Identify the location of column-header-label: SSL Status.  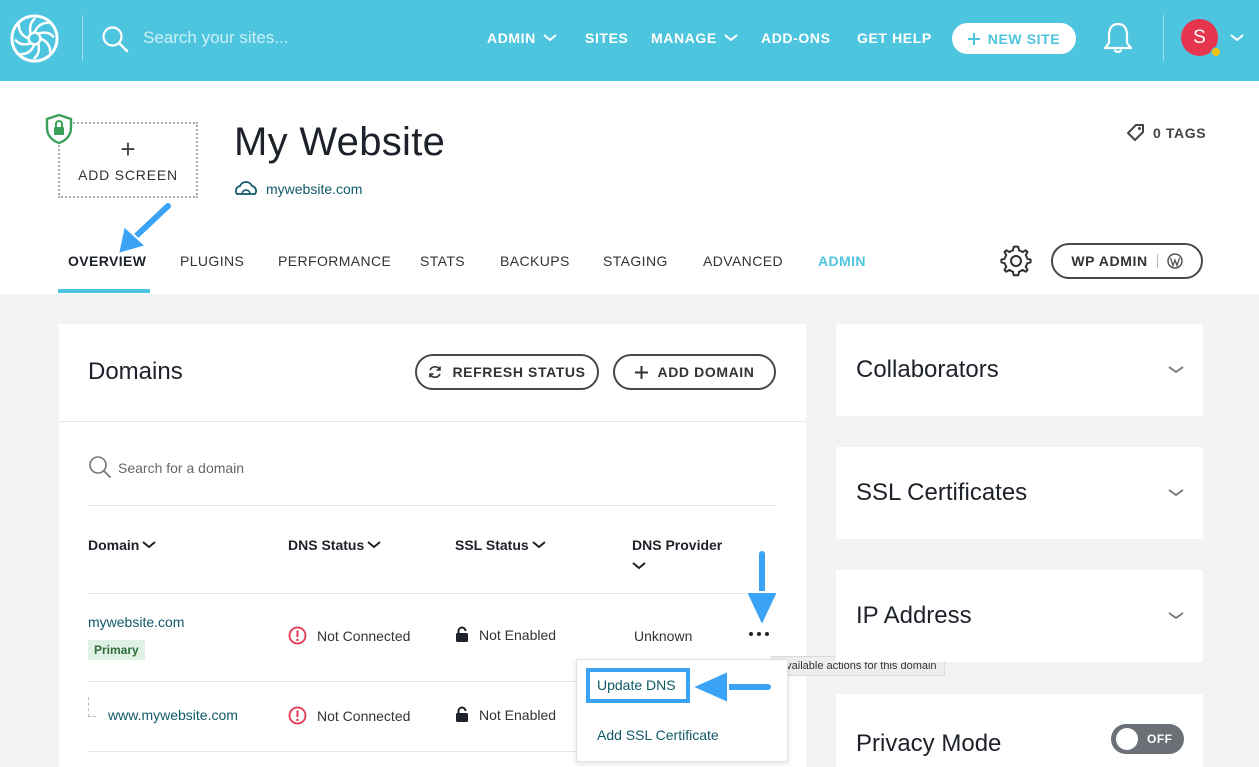
(492, 545).